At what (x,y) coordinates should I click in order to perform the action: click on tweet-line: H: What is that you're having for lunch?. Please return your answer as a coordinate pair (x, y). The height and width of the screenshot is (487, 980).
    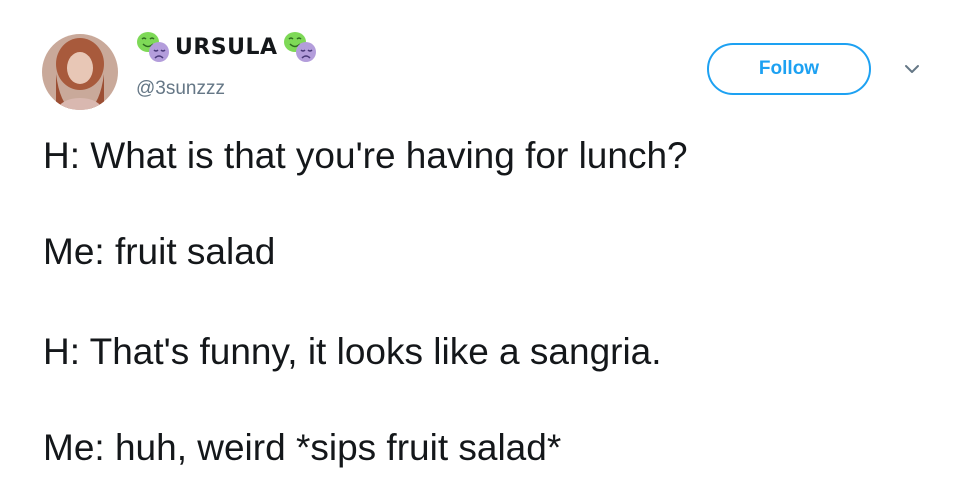
    Looking at the image, I should click on (365, 155).